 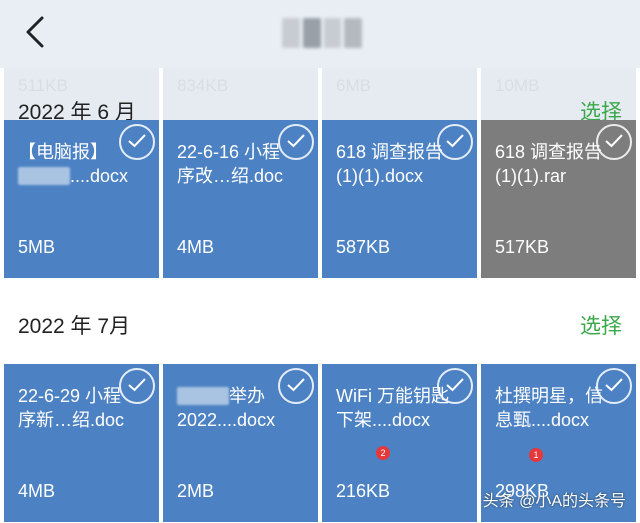 What do you see at coordinates (240, 199) in the screenshot?
I see `file-tile: 22-6-16 小程 序改…绍.doc 4MB` at bounding box center [240, 199].